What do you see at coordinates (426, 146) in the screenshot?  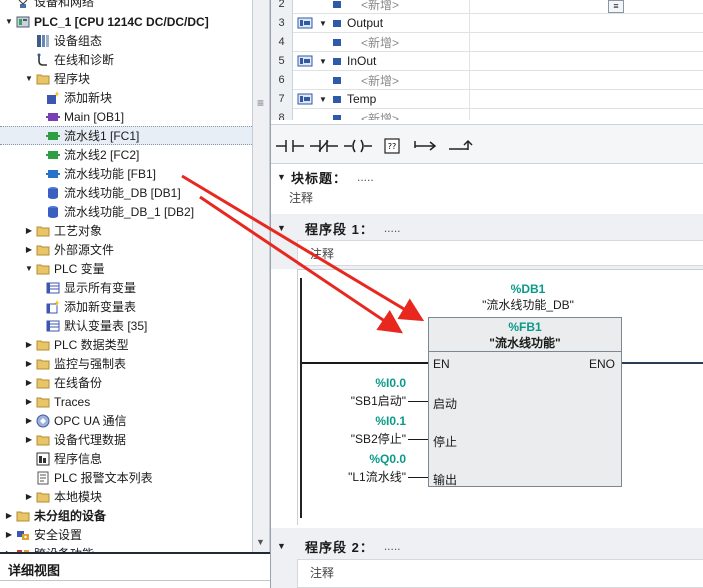 I see `open-branch-button` at bounding box center [426, 146].